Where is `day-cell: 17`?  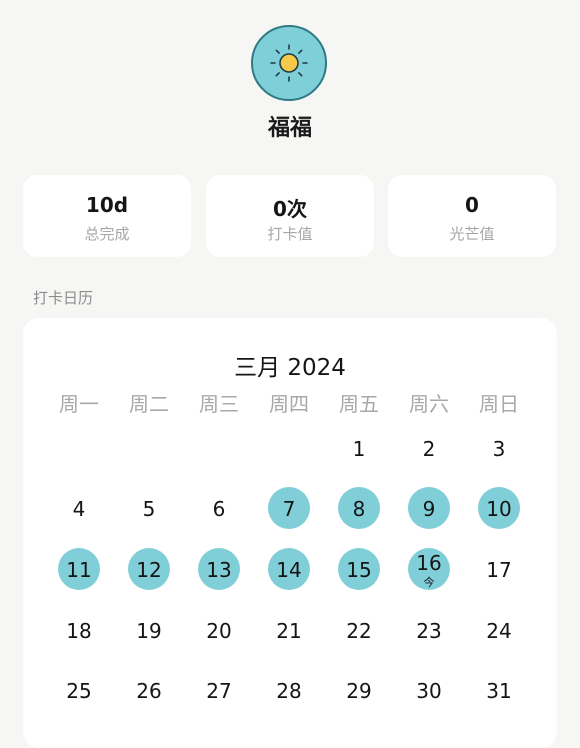 day-cell: 17 is located at coordinates (499, 569).